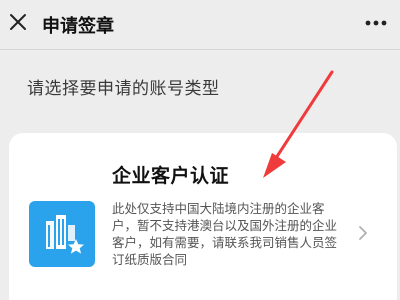  What do you see at coordinates (78, 26) in the screenshot?
I see `page-title: 申请签章` at bounding box center [78, 26].